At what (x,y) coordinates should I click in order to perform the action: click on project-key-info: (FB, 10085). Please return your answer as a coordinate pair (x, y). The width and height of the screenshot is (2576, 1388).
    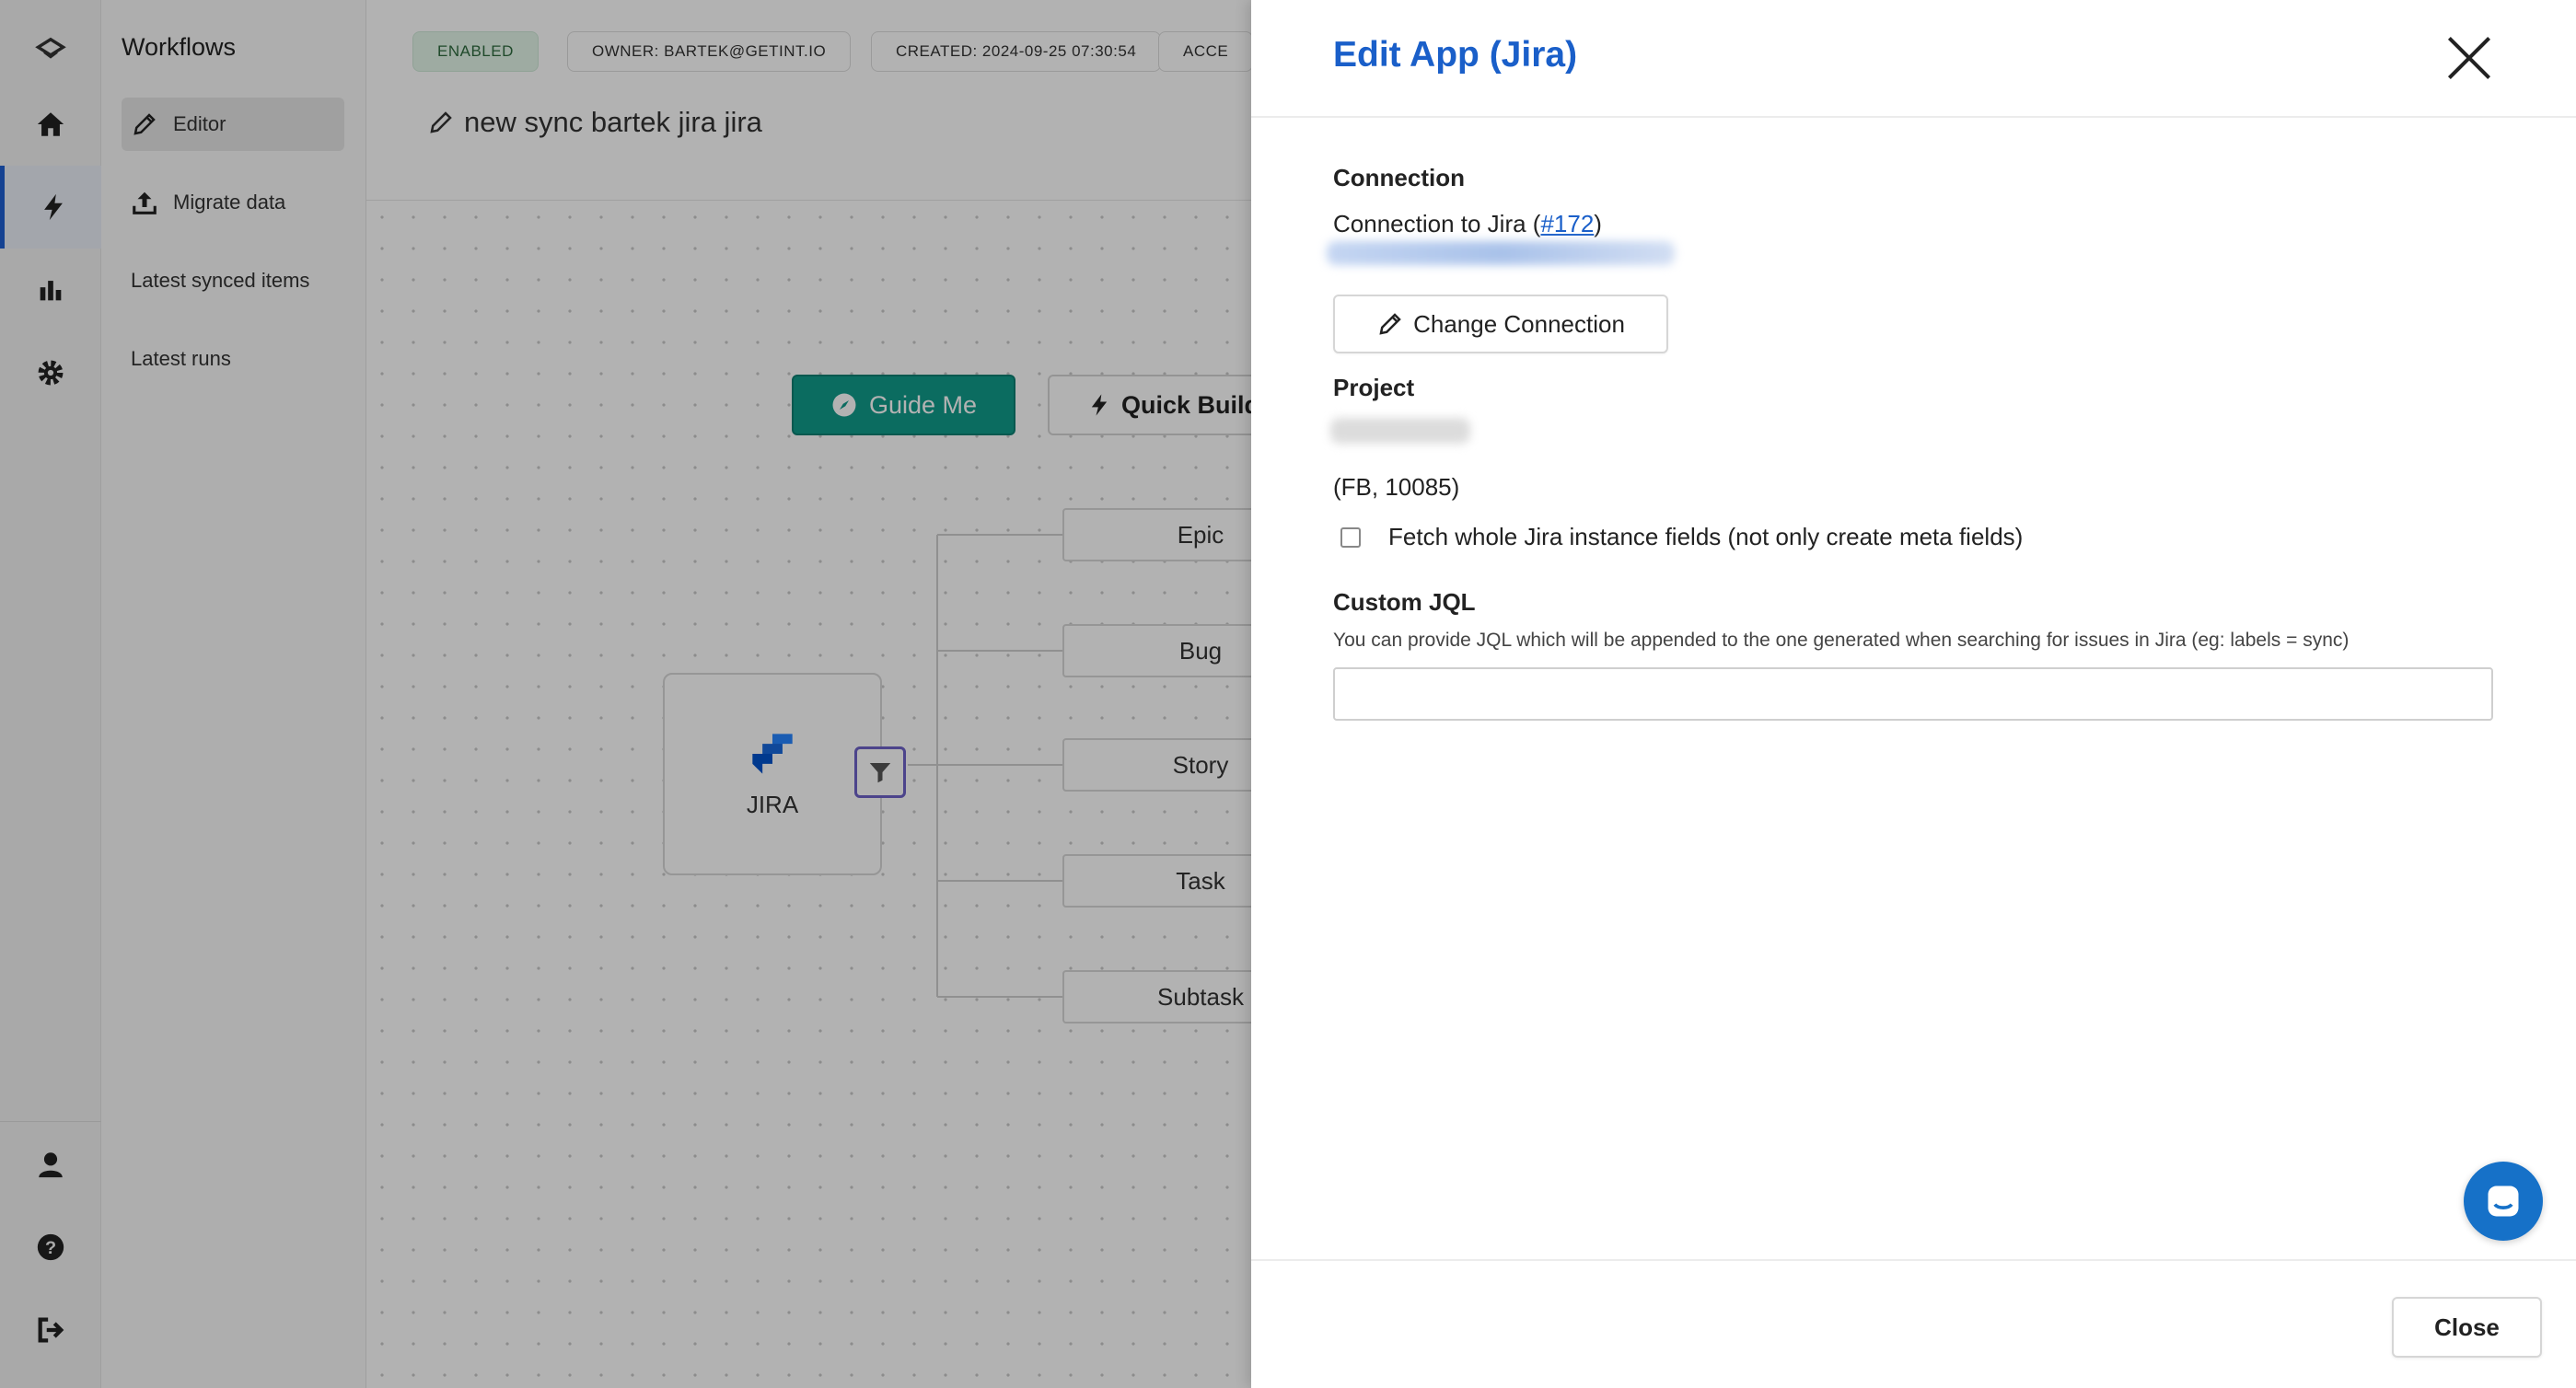
    Looking at the image, I should click on (1396, 487).